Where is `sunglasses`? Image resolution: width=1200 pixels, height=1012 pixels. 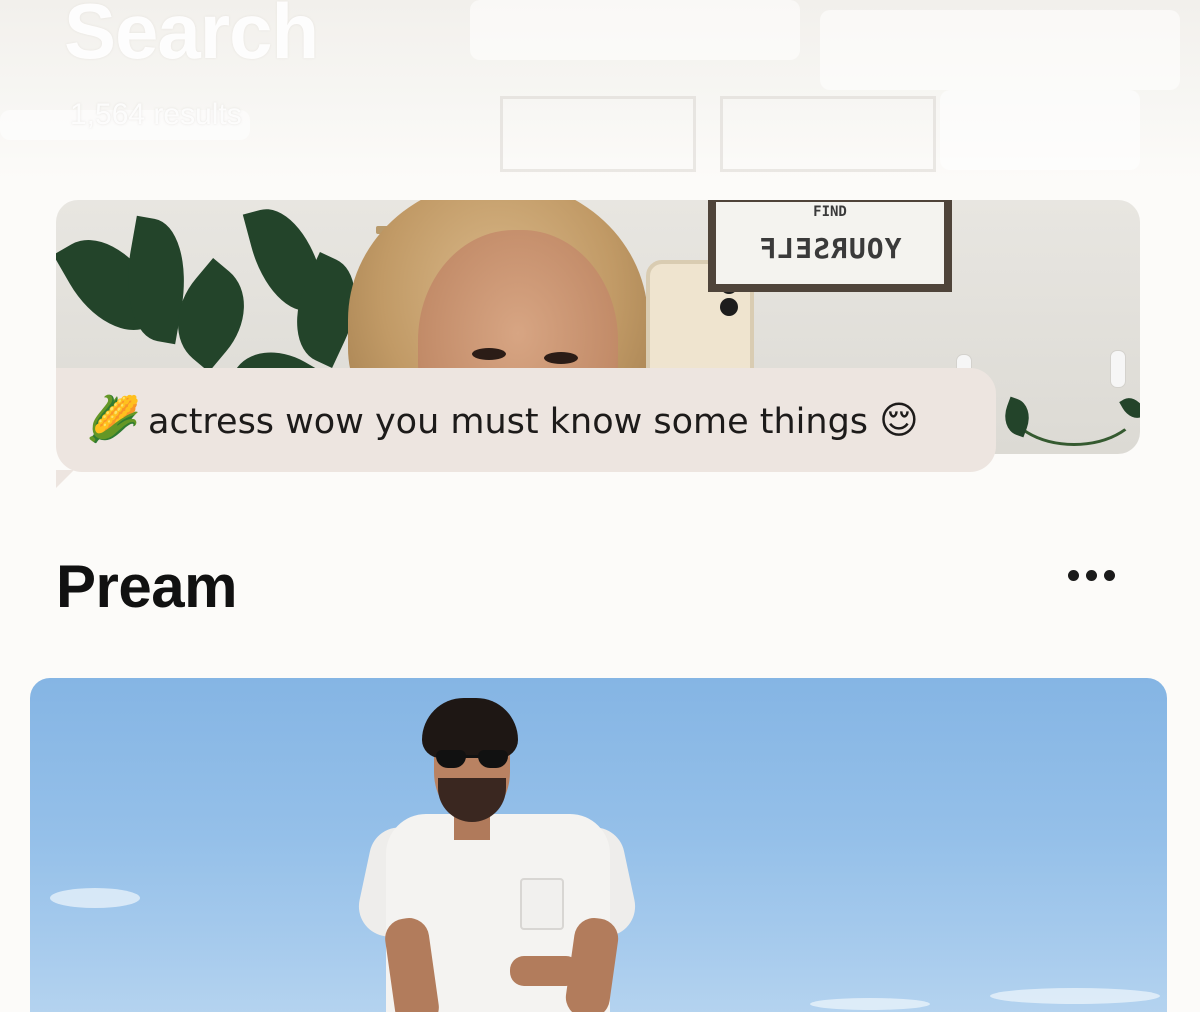 sunglasses is located at coordinates (472, 759).